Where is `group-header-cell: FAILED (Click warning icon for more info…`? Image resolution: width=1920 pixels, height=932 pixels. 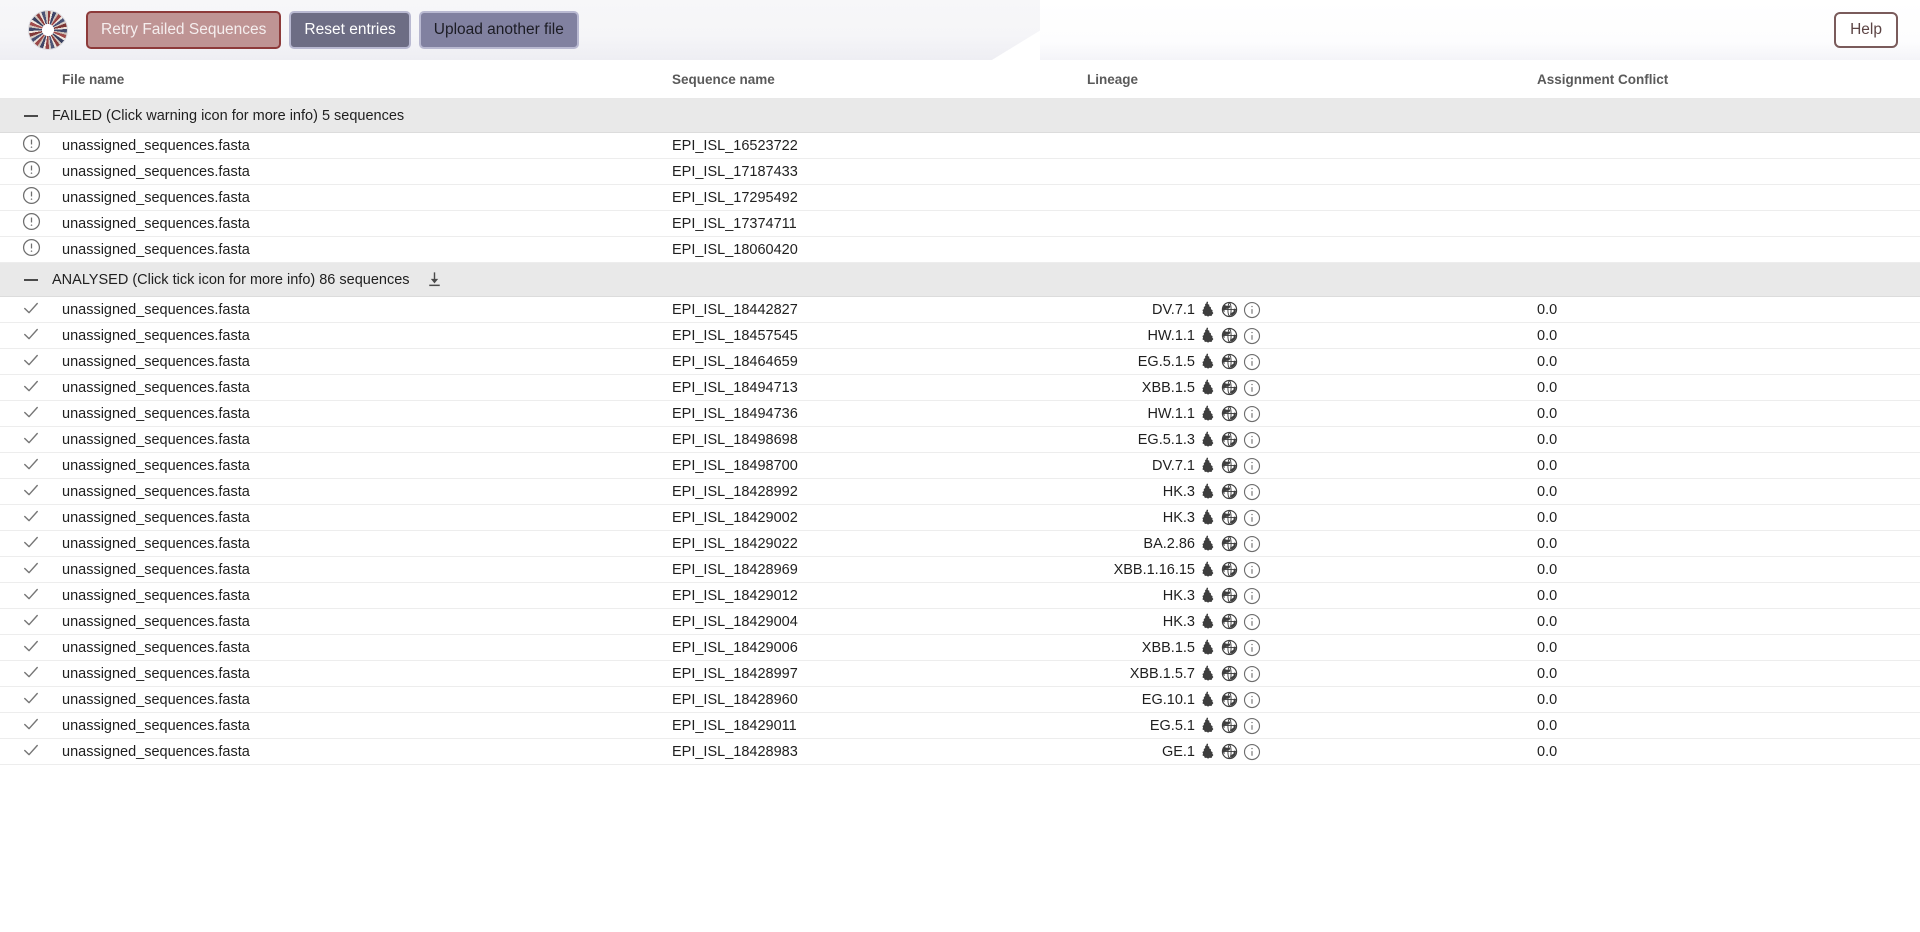 group-header-cell: FAILED (Click warning icon for more info… is located at coordinates (960, 115).